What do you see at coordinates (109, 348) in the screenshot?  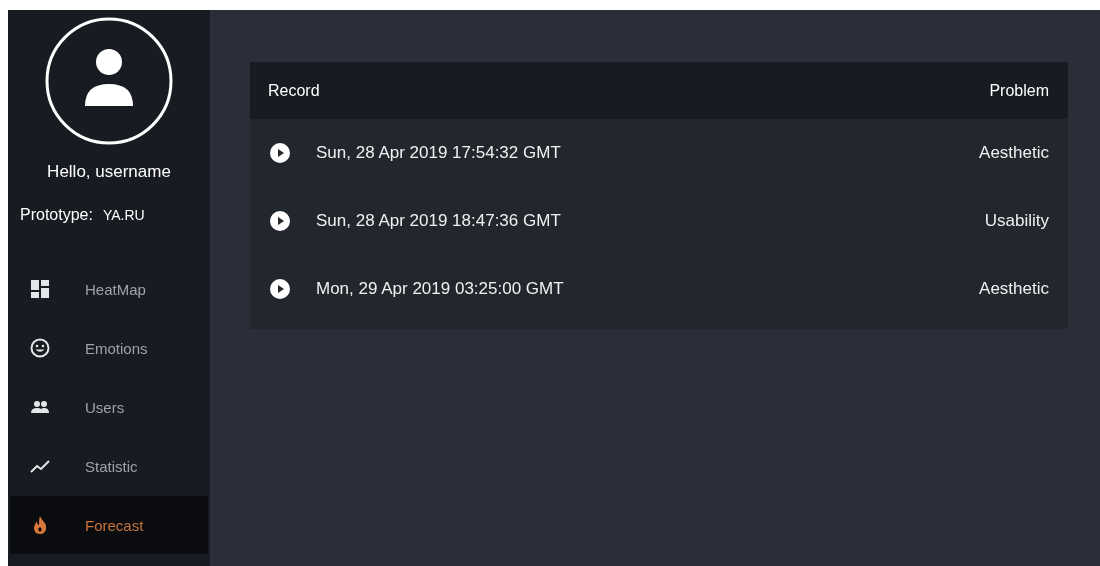 I see `nav-item: Emotions` at bounding box center [109, 348].